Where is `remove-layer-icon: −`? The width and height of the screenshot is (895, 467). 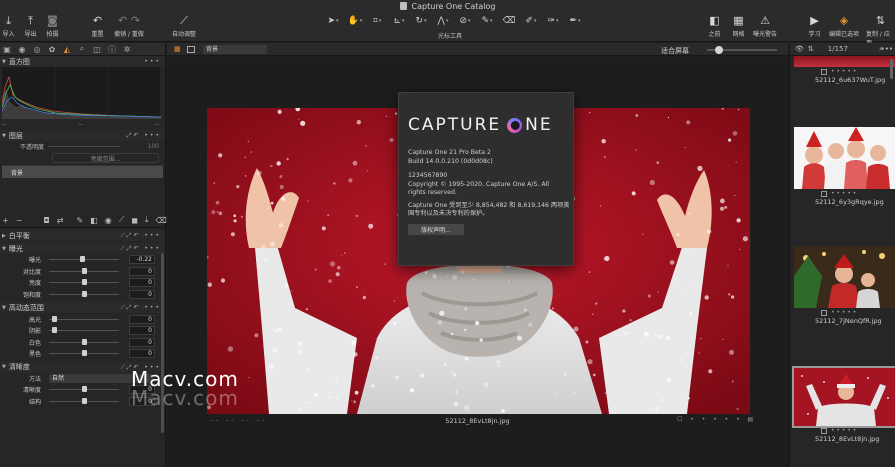 remove-layer-icon: − is located at coordinates (19, 220).